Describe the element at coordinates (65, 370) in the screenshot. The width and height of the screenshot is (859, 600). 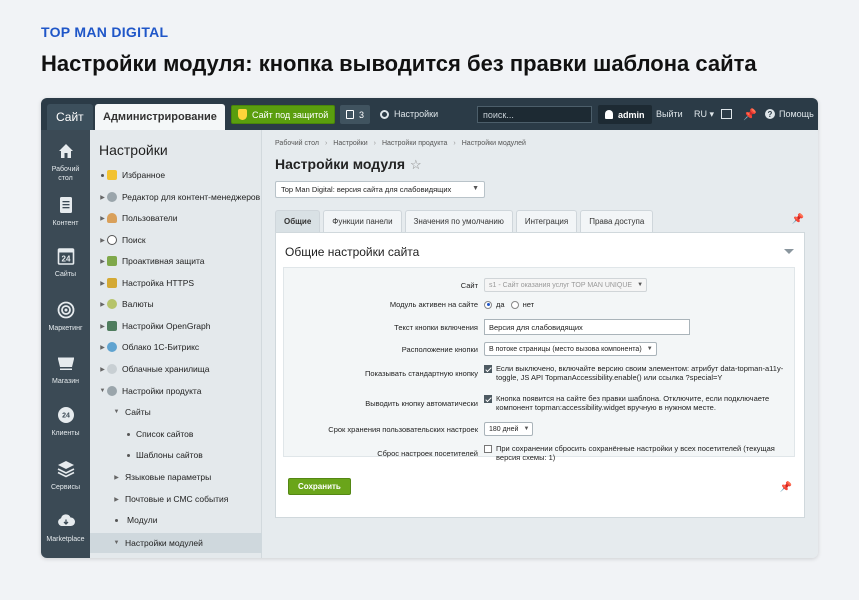
I see `rail-item-shop: Магазин` at that location.